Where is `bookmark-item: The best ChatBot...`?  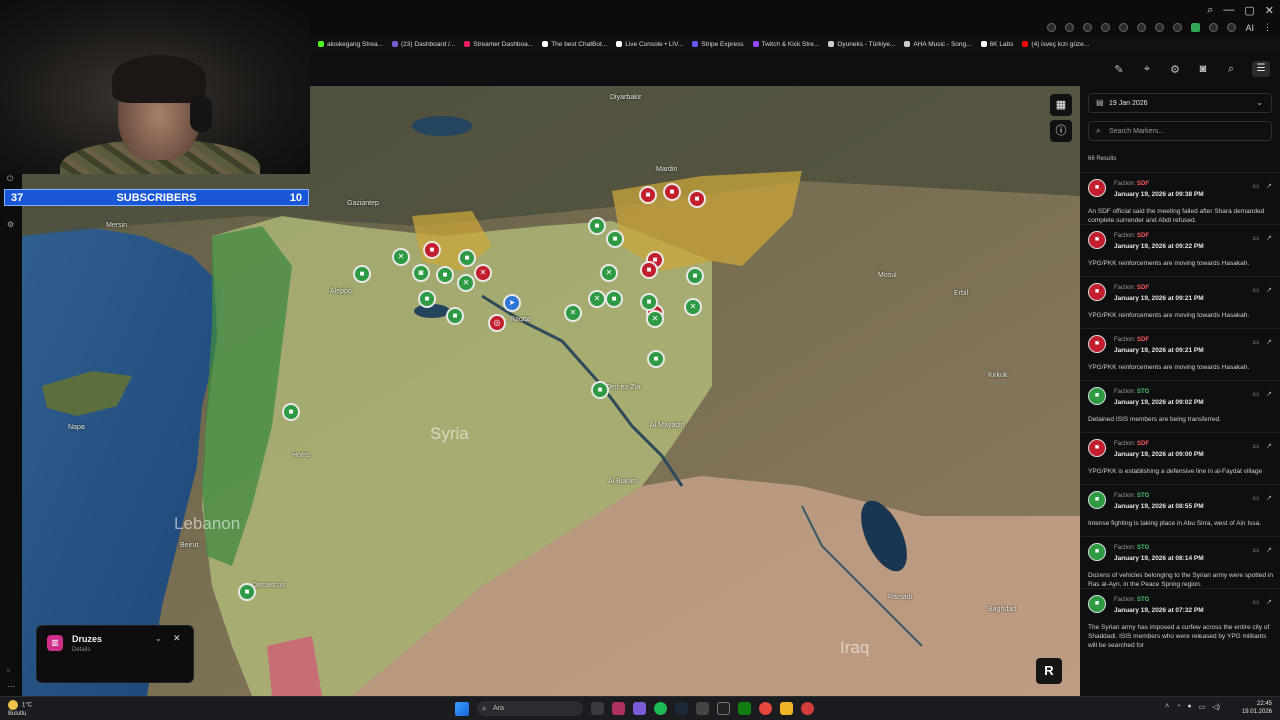
bookmark-item: The best ChatBot... is located at coordinates (574, 44).